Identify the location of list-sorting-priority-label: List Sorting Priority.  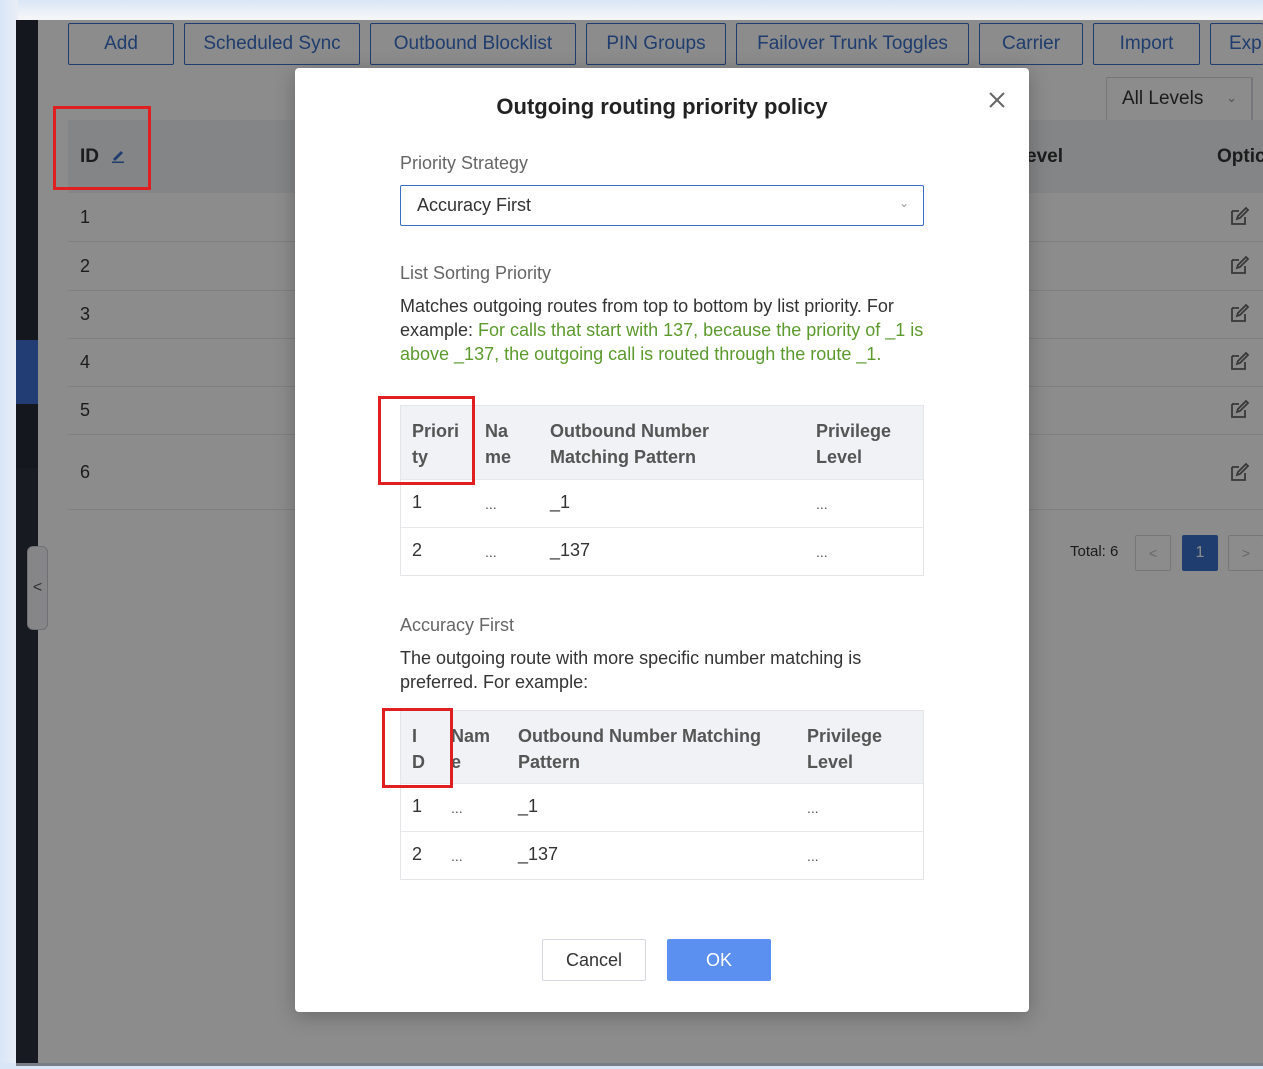
(476, 273).